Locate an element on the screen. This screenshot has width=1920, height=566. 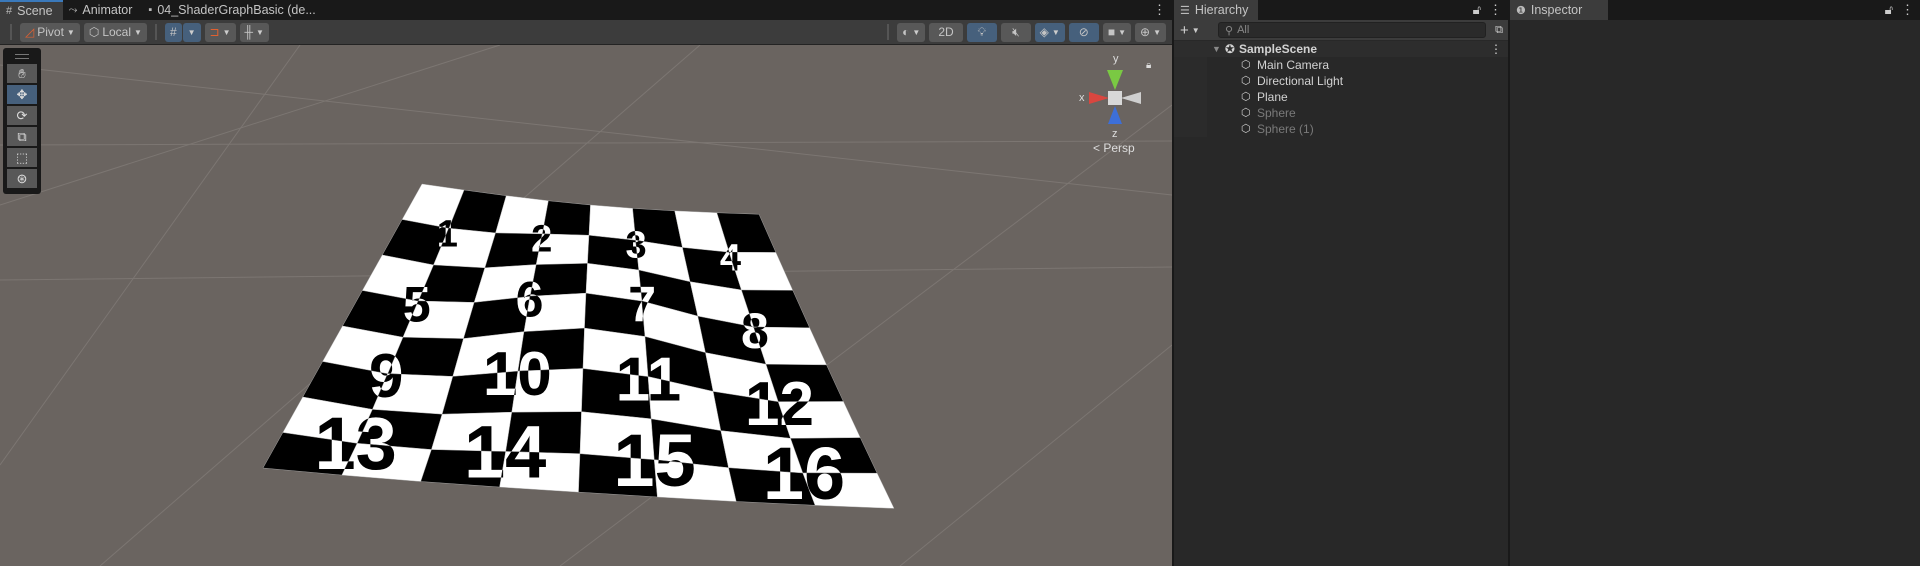
add-icon: + is located at coordinates (1184, 30).